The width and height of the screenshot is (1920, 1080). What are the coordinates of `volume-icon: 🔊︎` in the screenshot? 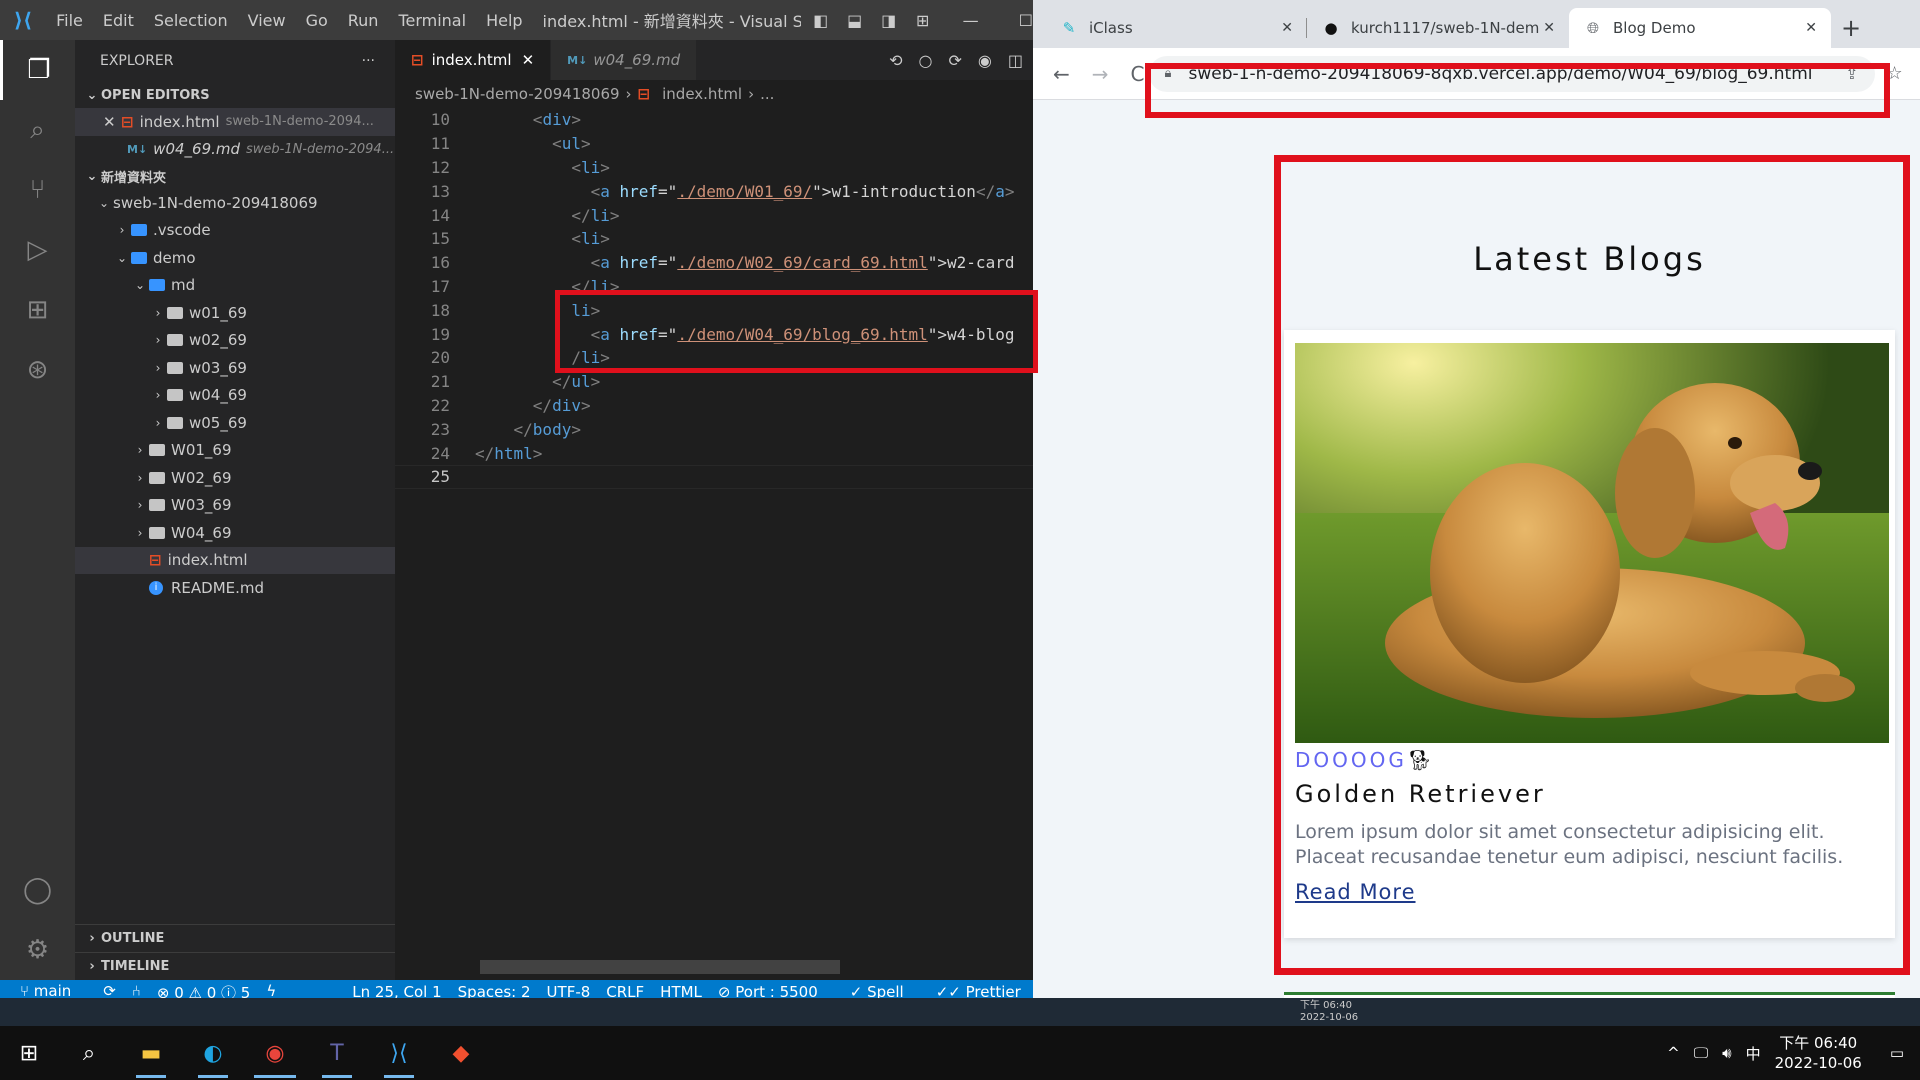 It's located at (1726, 1053).